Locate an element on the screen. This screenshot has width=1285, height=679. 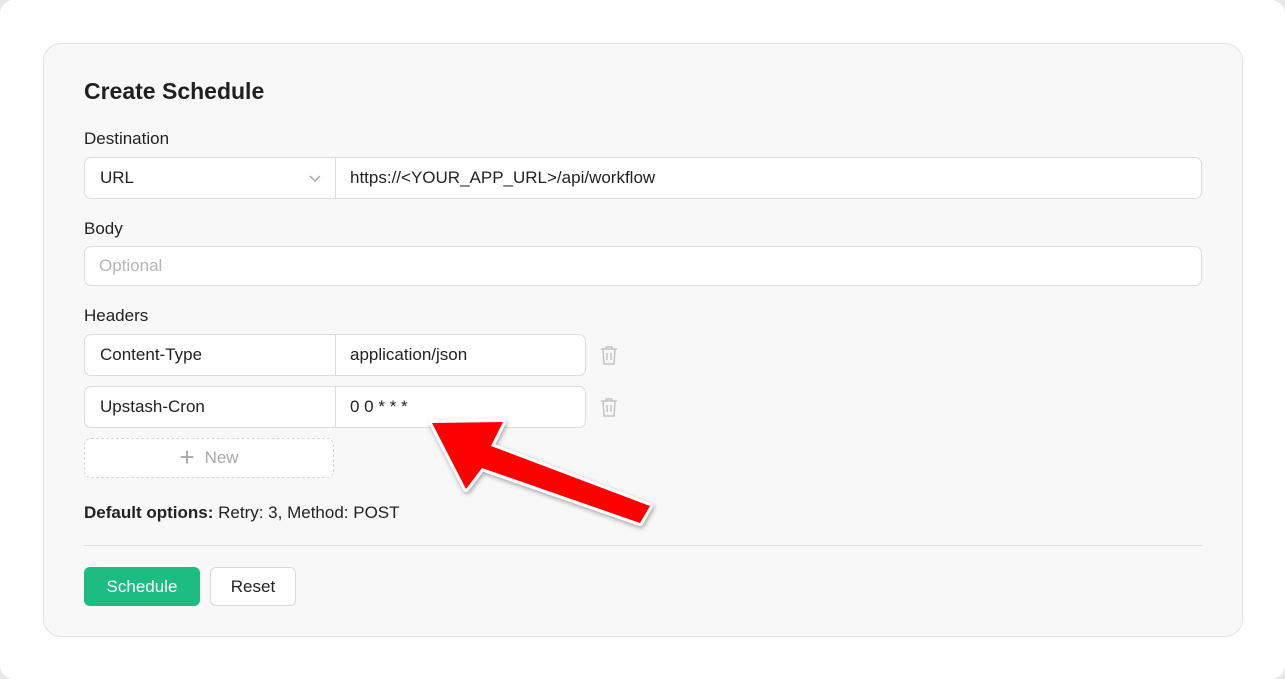
body-label: Body is located at coordinates (103, 228).